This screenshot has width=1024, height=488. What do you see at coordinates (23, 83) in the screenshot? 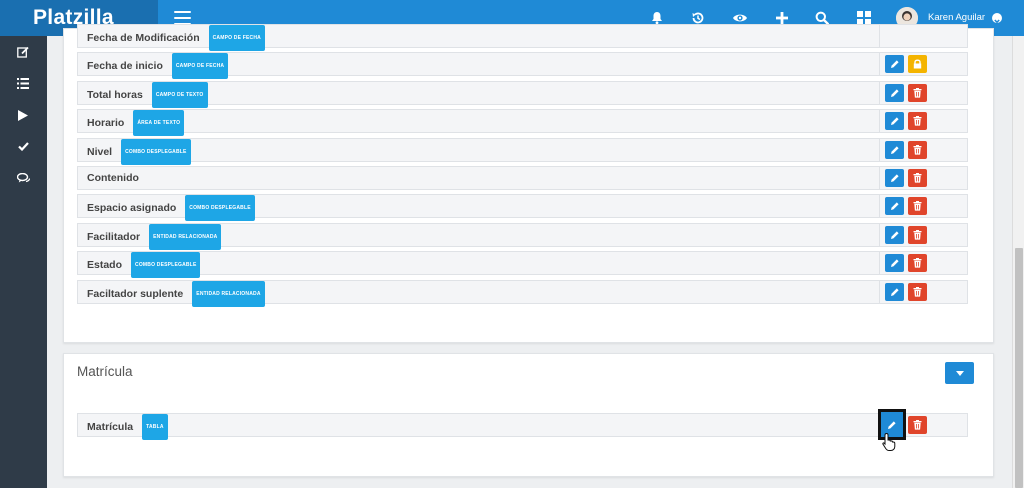
I see `list-icon` at bounding box center [23, 83].